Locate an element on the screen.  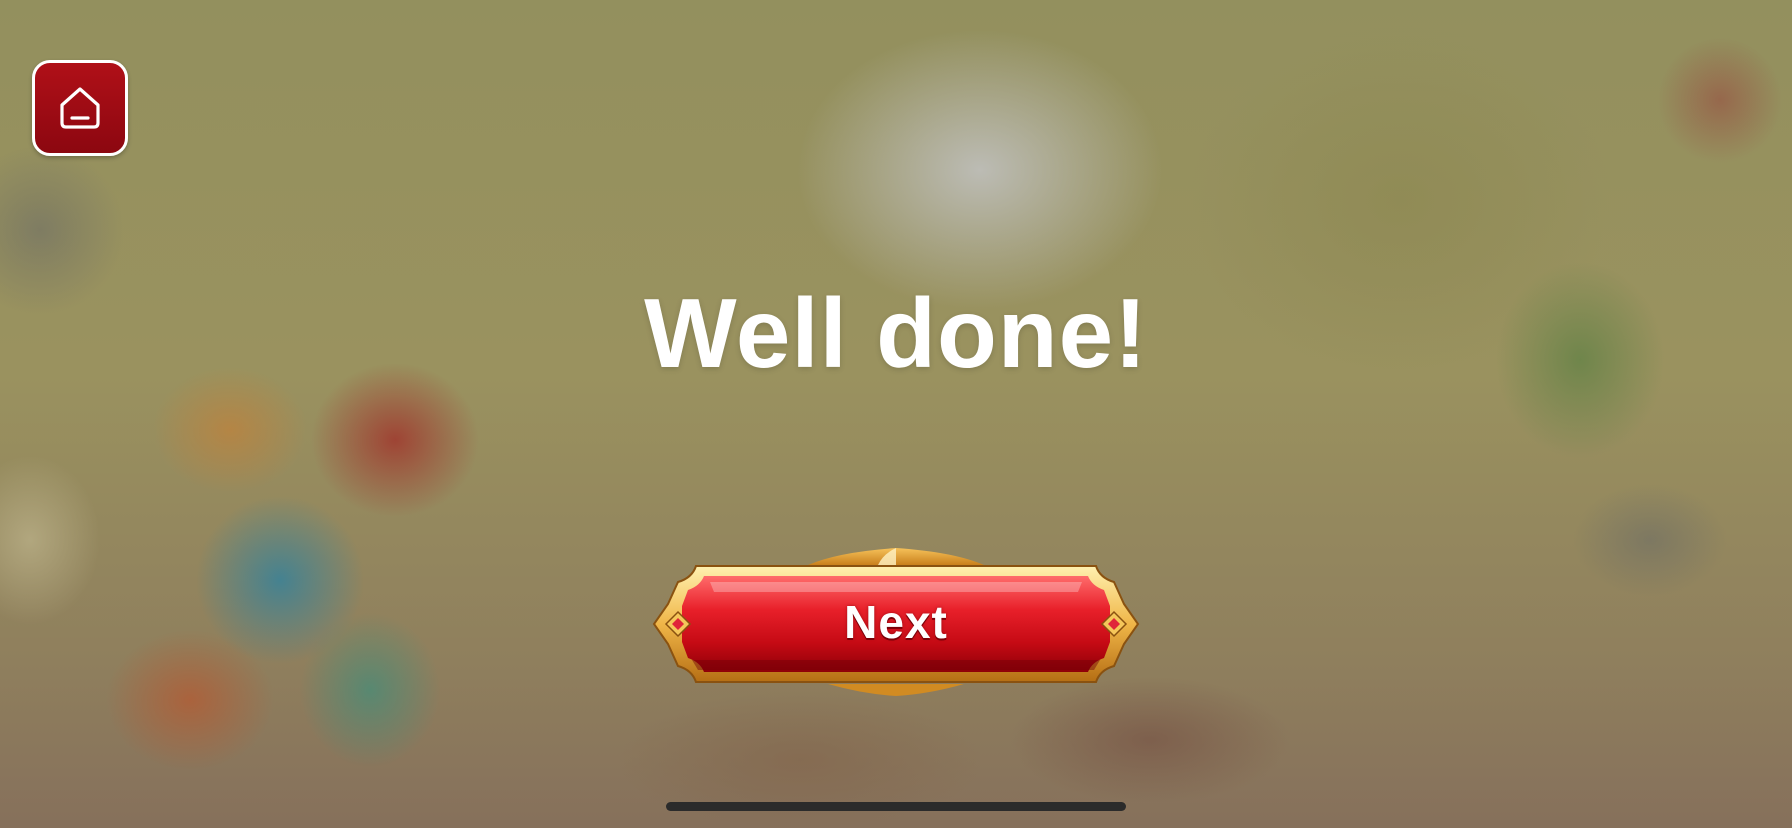
home-icon is located at coordinates (80, 108).